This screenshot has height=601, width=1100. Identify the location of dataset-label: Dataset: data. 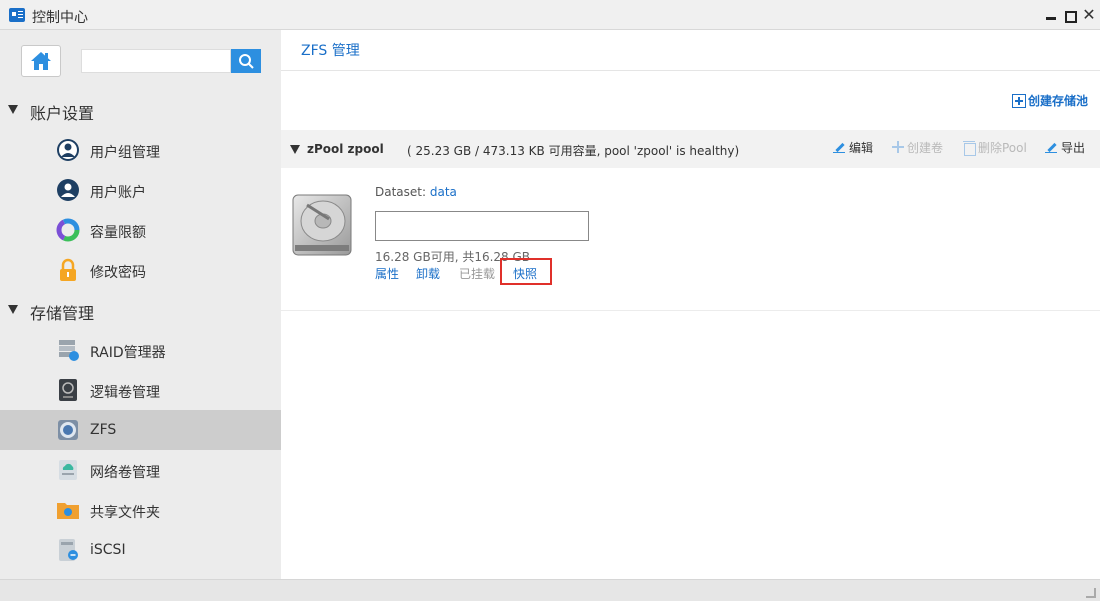
(416, 192).